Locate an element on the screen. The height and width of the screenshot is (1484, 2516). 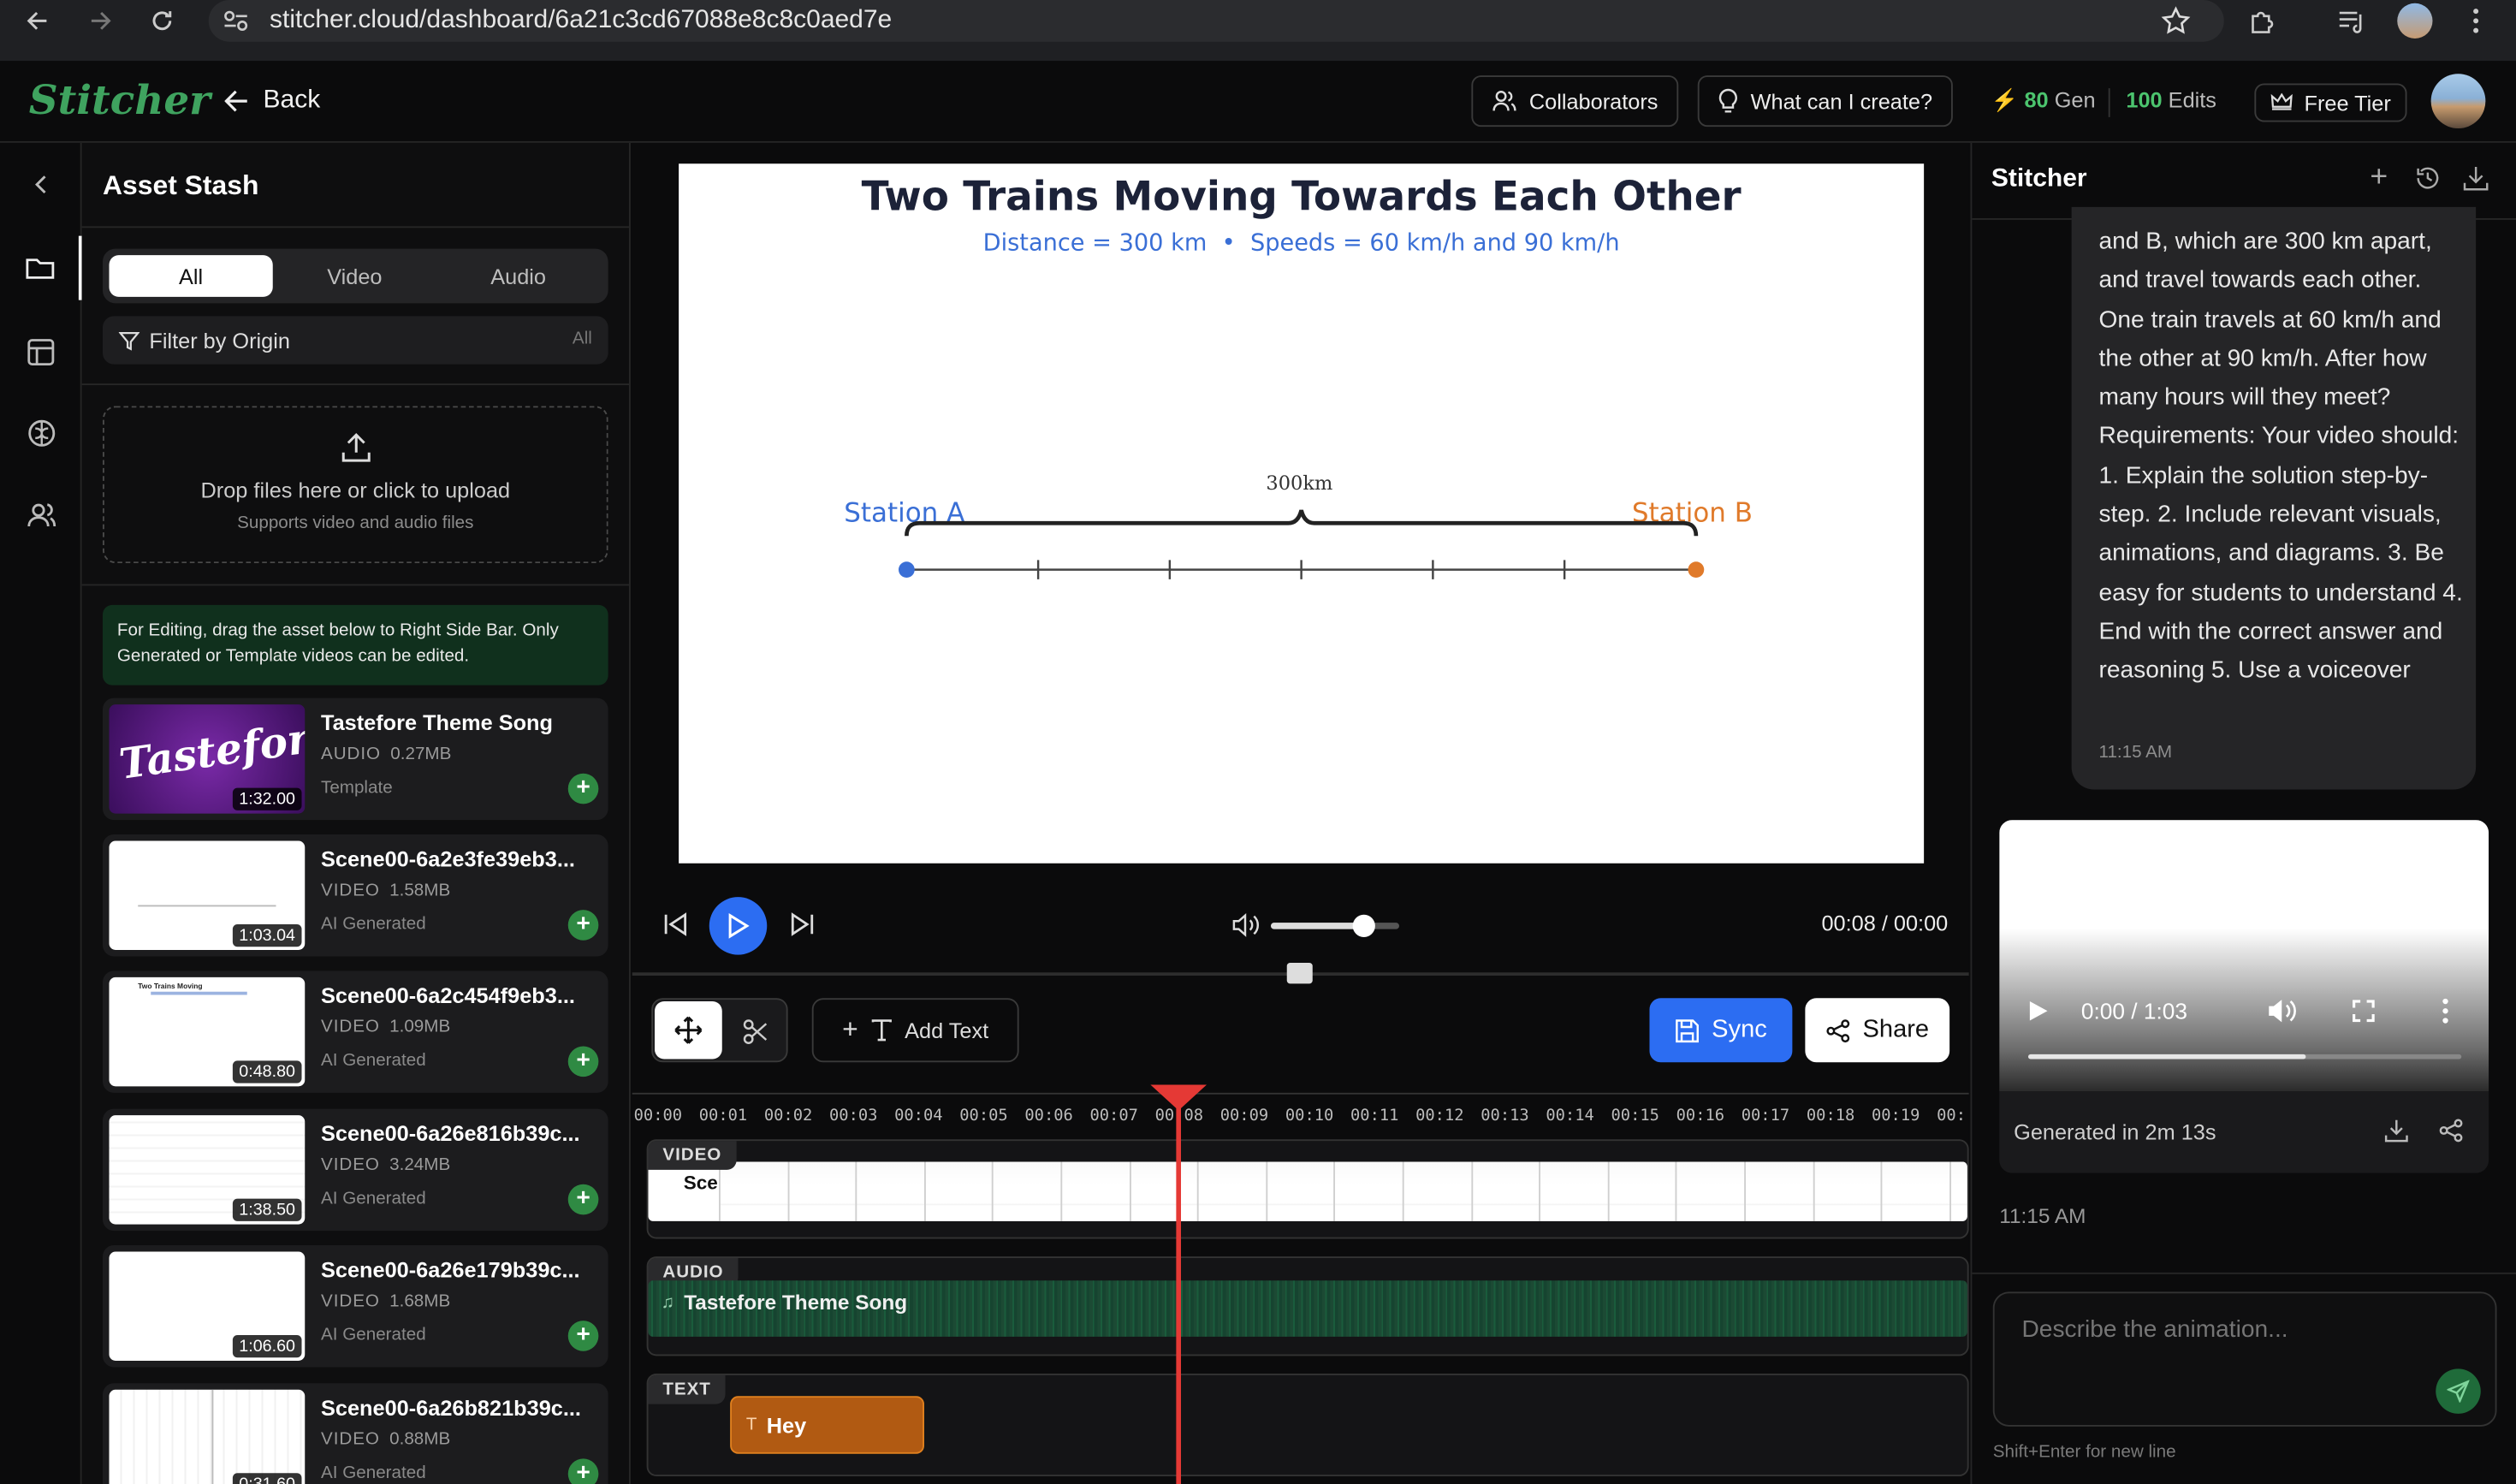
prompt-input-box is located at coordinates (2244, 1359).